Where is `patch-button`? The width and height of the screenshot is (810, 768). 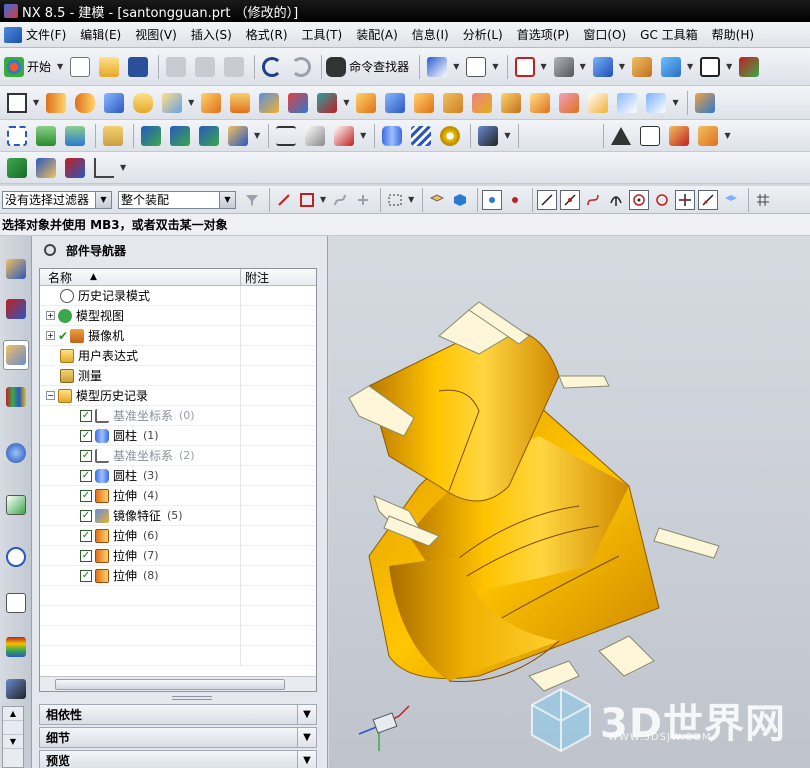
patch-button is located at coordinates (656, 103).